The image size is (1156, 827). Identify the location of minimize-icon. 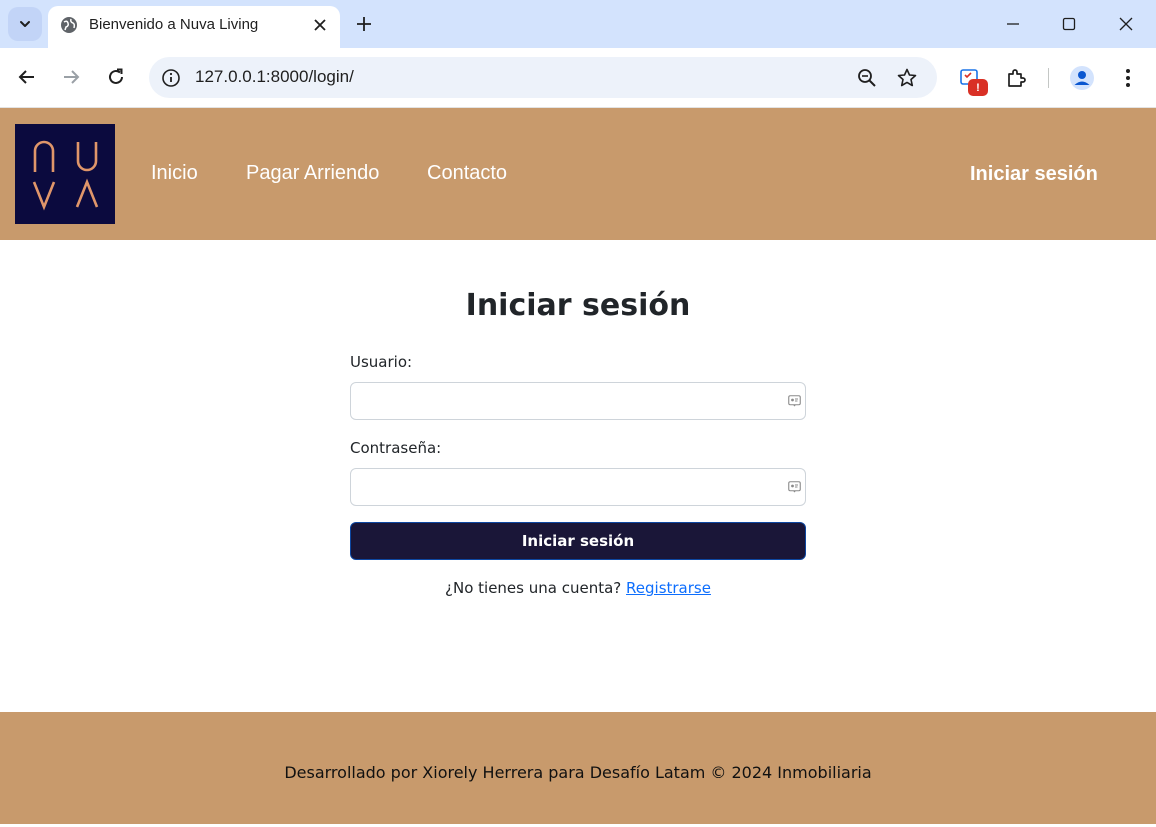
(1013, 24).